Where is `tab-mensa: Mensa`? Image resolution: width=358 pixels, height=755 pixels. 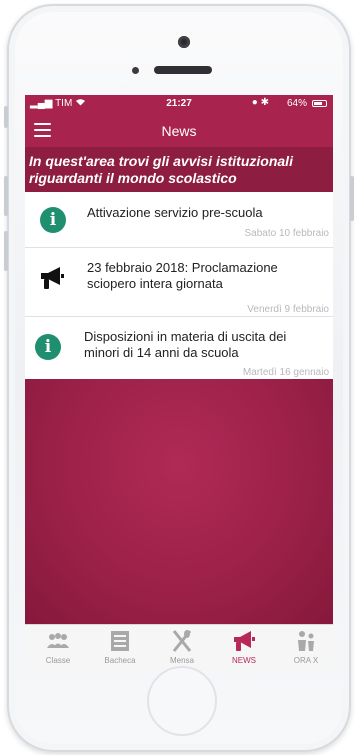 tab-mensa: Mensa is located at coordinates (182, 646).